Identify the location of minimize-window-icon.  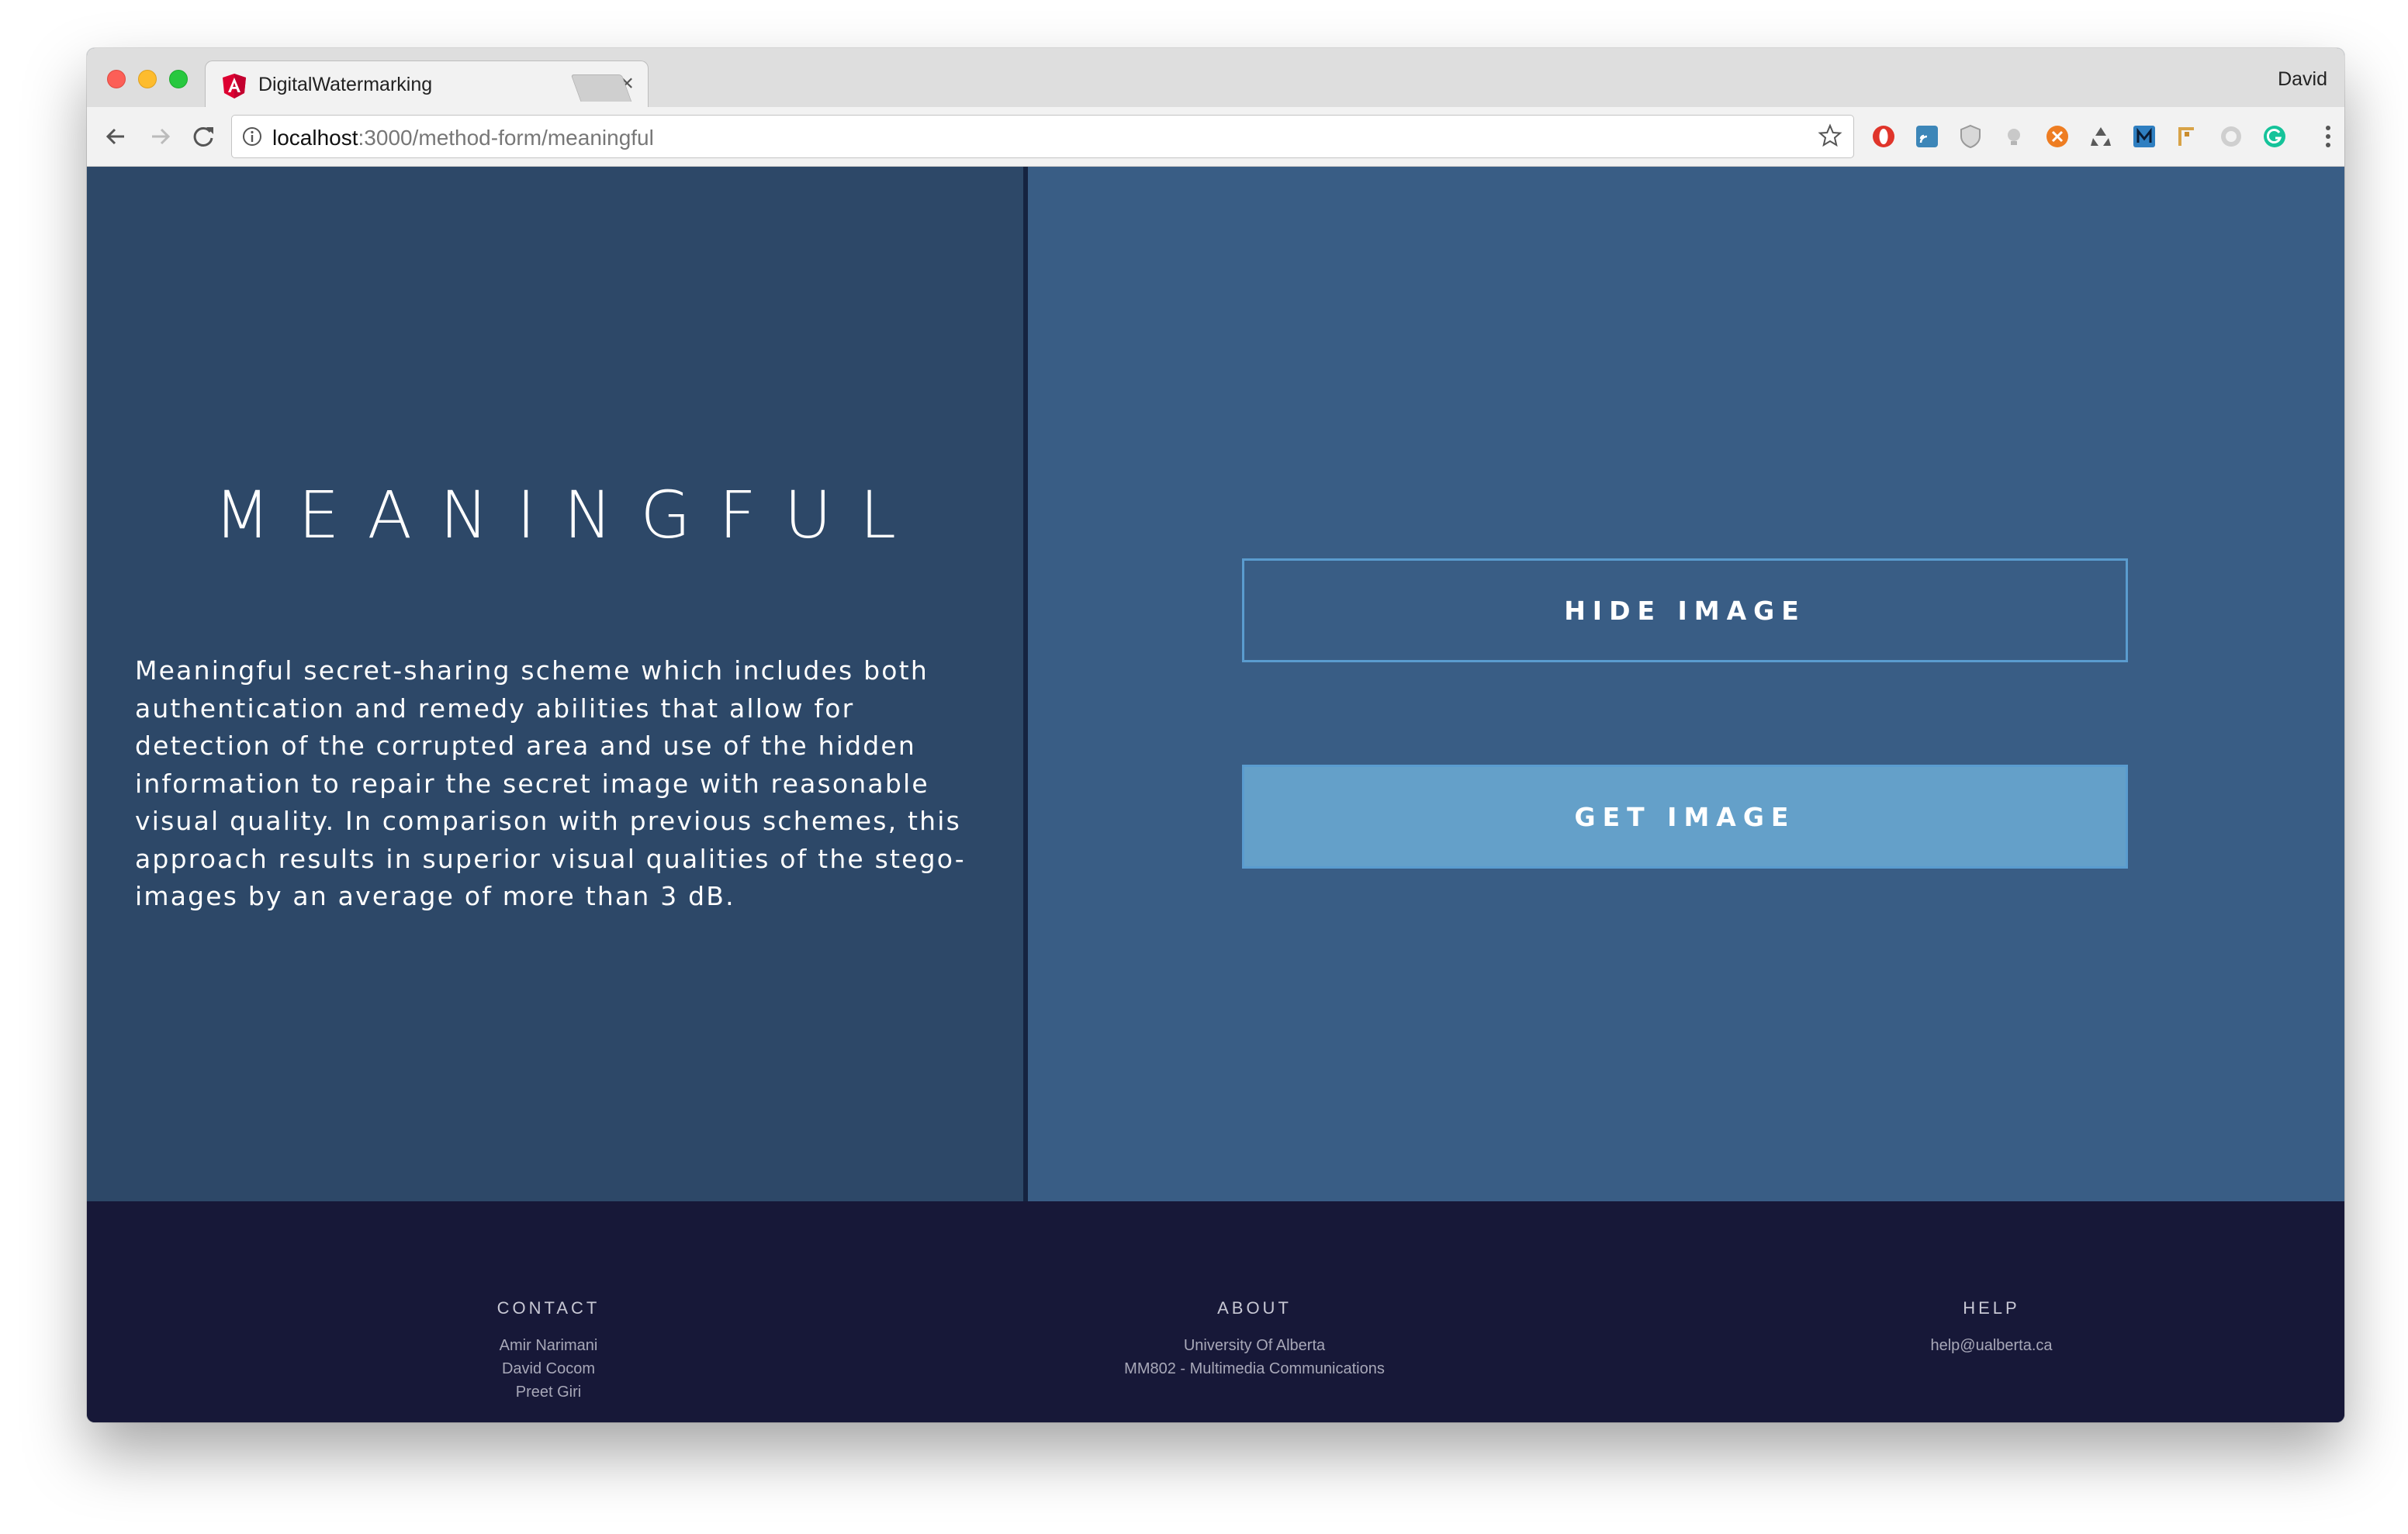
(147, 79).